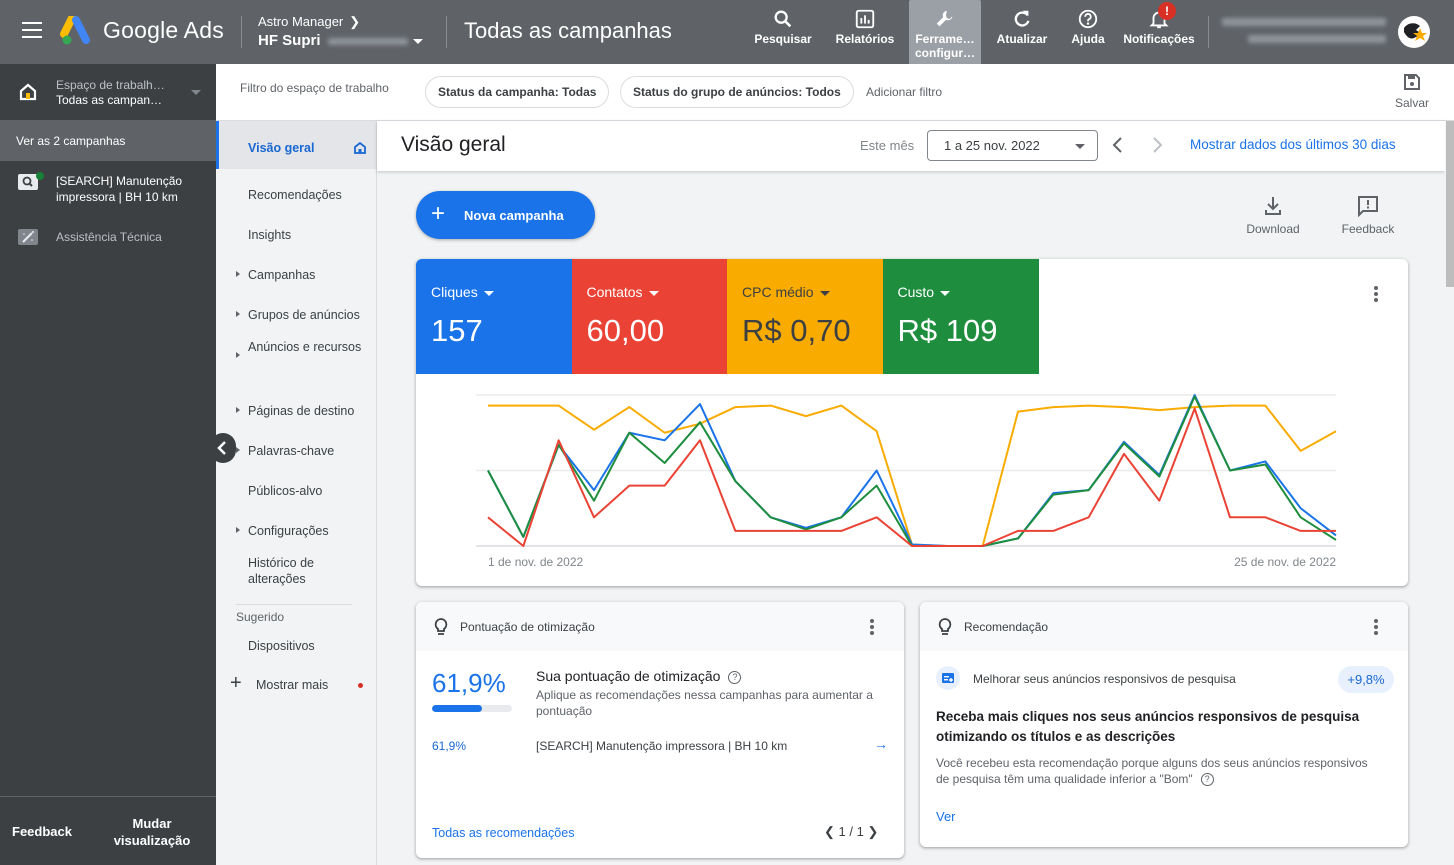 This screenshot has height=865, width=1454. I want to click on change-view-button: Mudar visualização, so click(152, 832).